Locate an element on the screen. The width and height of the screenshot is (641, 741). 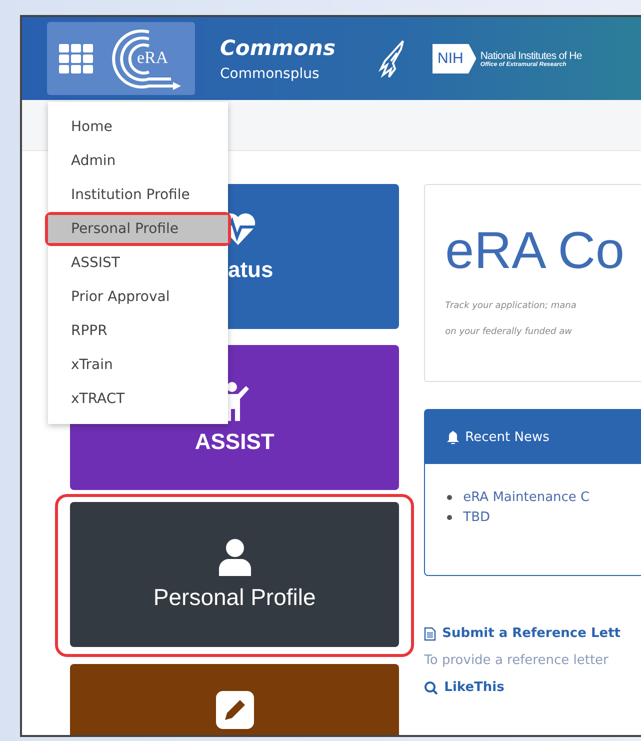
app-launcher-button: eRA is located at coordinates (121, 58).